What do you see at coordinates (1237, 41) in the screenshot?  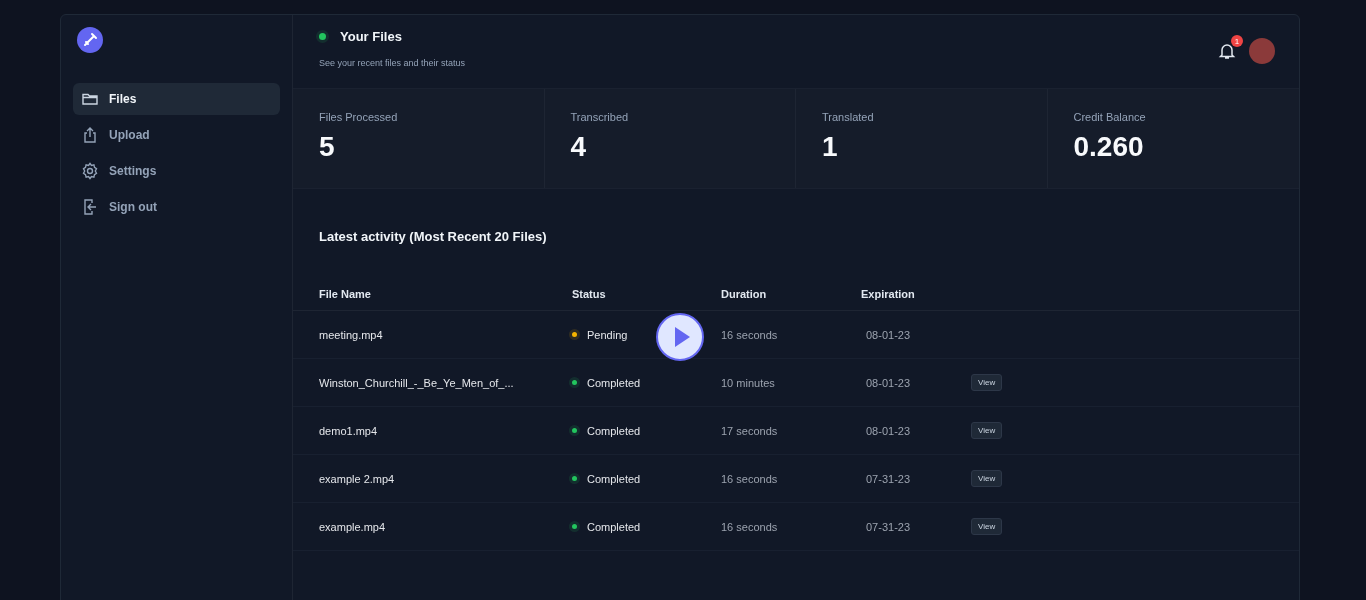 I see `notification-count: 1` at bounding box center [1237, 41].